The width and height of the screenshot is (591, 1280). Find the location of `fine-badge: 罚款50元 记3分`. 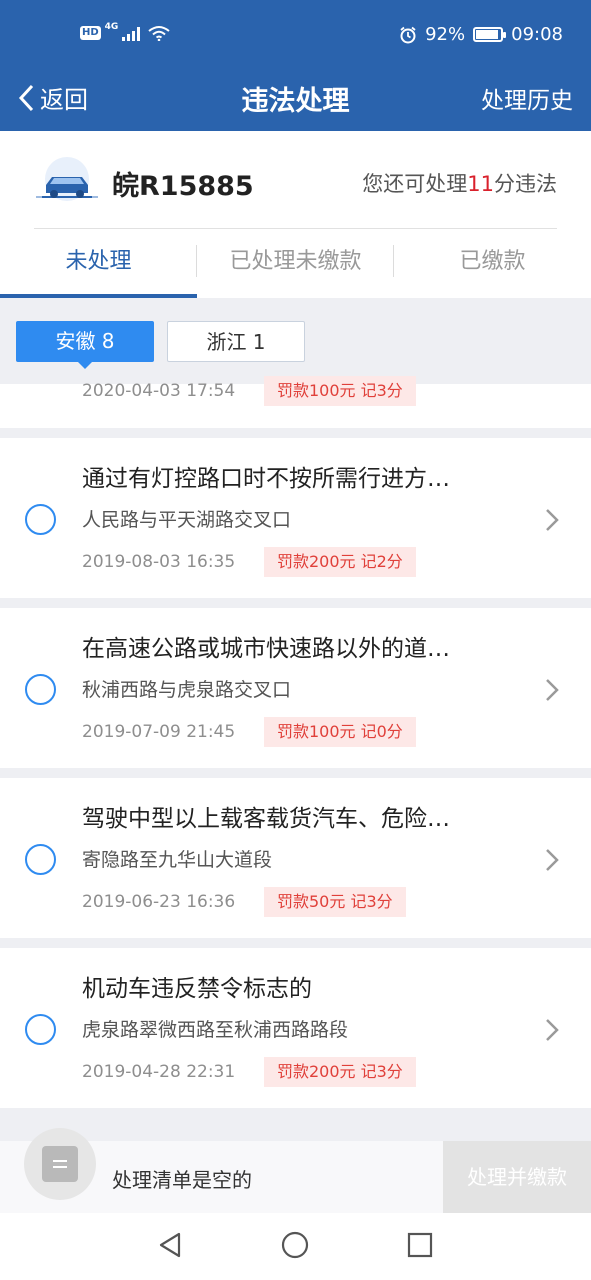

fine-badge: 罚款50元 记3分 is located at coordinates (335, 902).